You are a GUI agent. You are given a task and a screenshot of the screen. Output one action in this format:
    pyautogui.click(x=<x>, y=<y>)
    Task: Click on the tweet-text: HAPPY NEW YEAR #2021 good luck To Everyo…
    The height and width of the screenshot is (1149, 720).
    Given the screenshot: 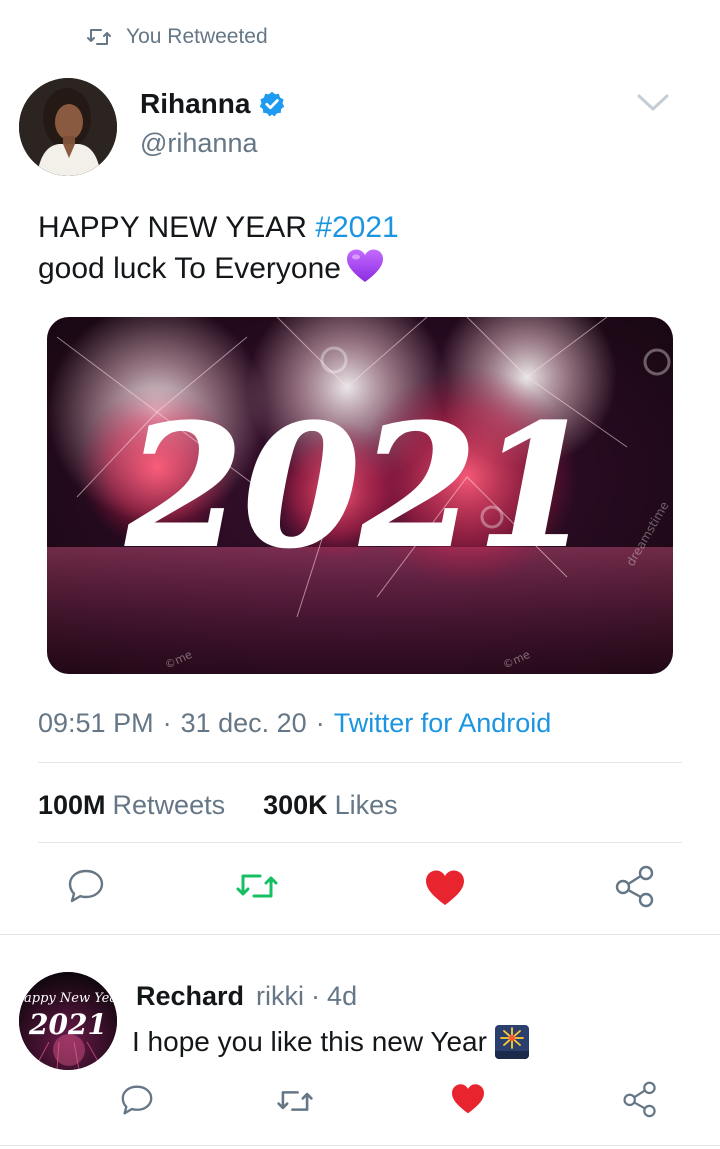 What is the action you would take?
    pyautogui.click(x=363, y=248)
    